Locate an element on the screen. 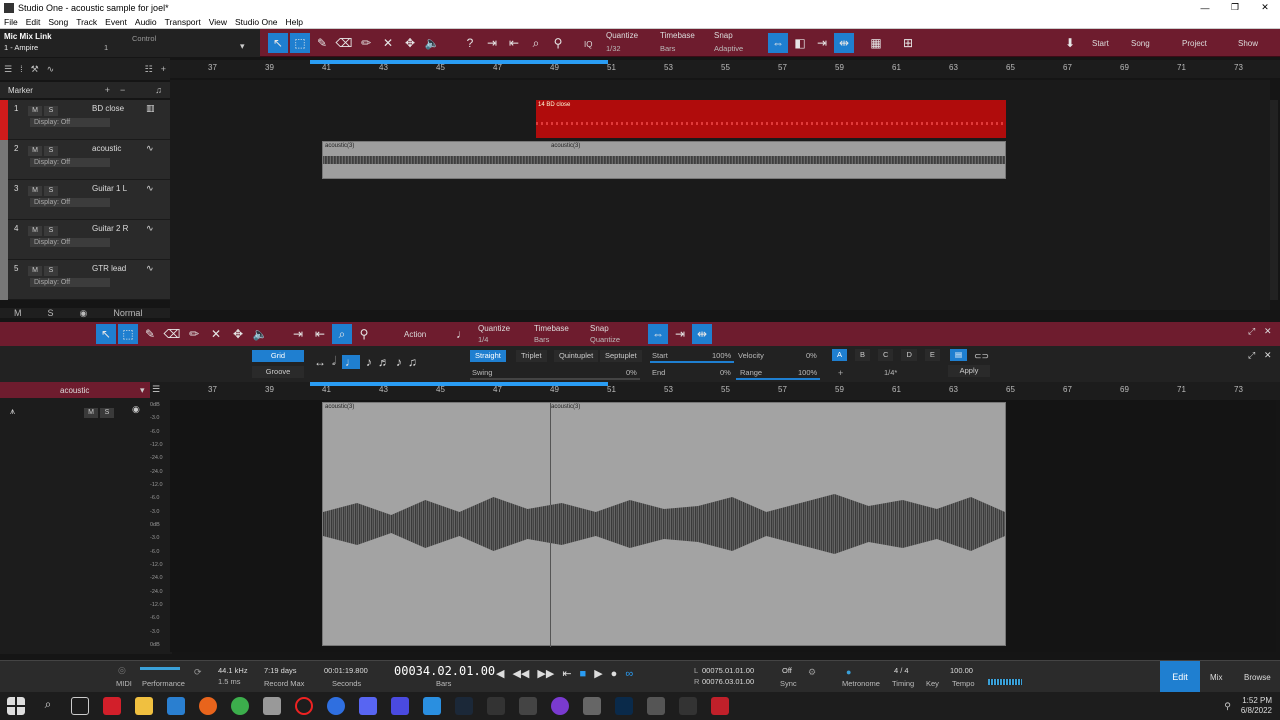 The height and width of the screenshot is (720, 1280). start-slider is located at coordinates (692, 362).